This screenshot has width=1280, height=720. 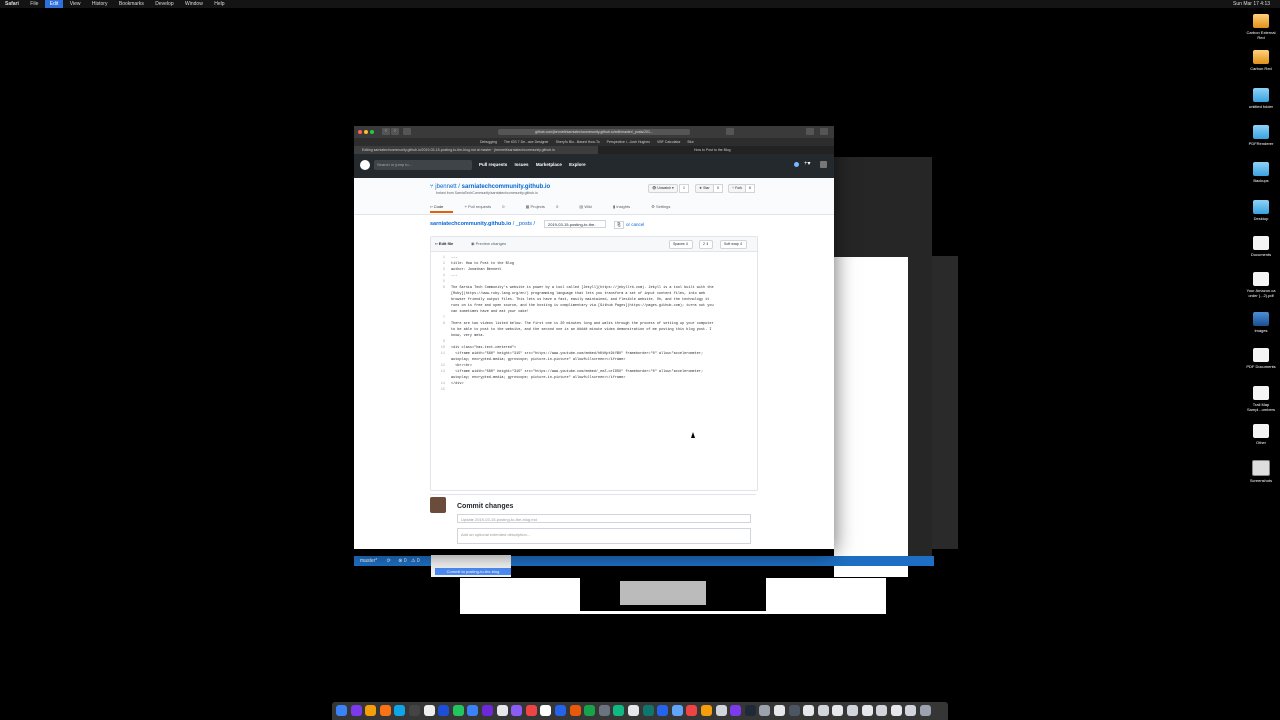 I want to click on bookmark-ios7: The iOS 7 De...ace Designer, so click(x=526, y=142).